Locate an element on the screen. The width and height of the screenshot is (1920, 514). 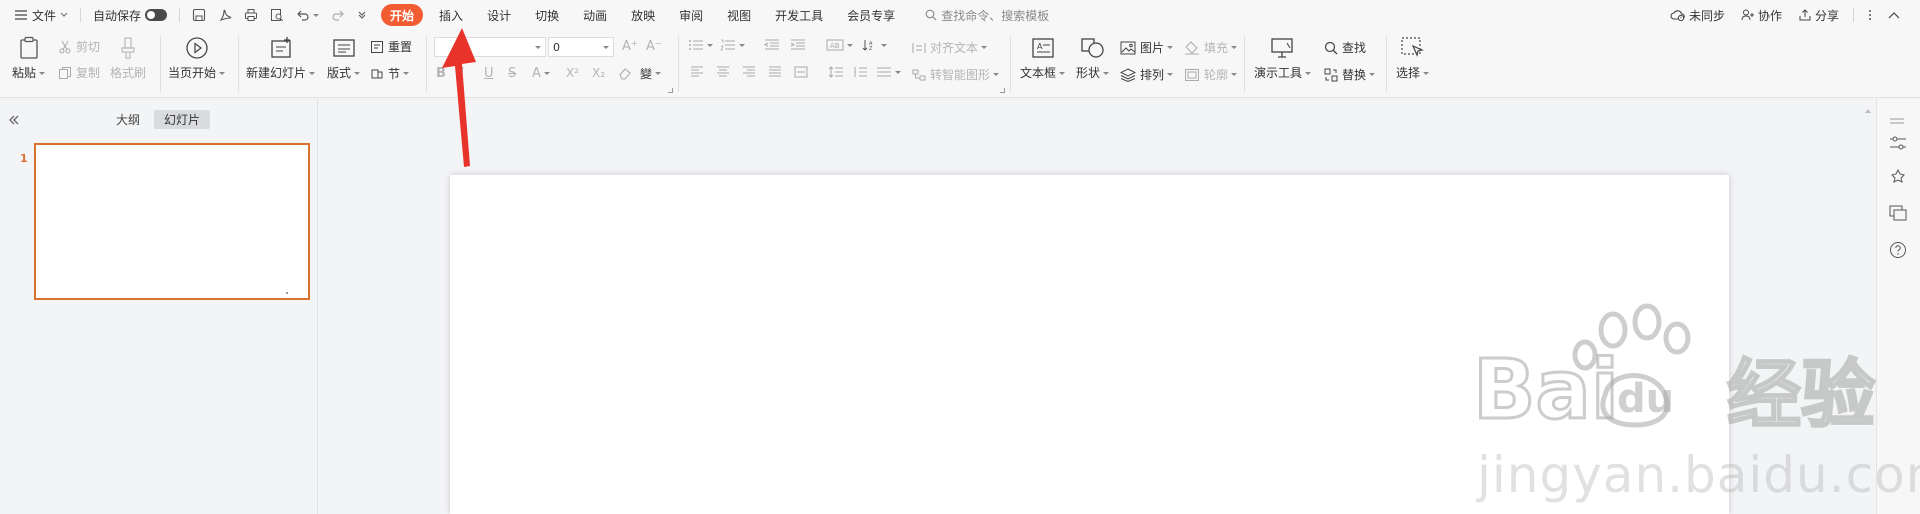
autosave-toggle: 自动保存 is located at coordinates (130, 15).